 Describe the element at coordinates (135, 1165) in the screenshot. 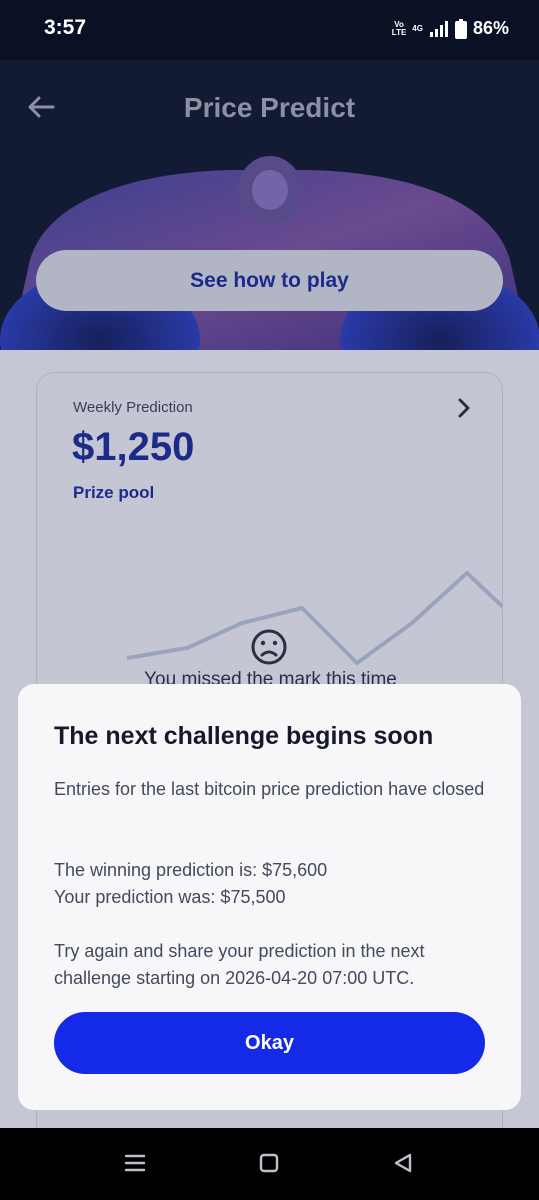

I see `recents-icon` at that location.